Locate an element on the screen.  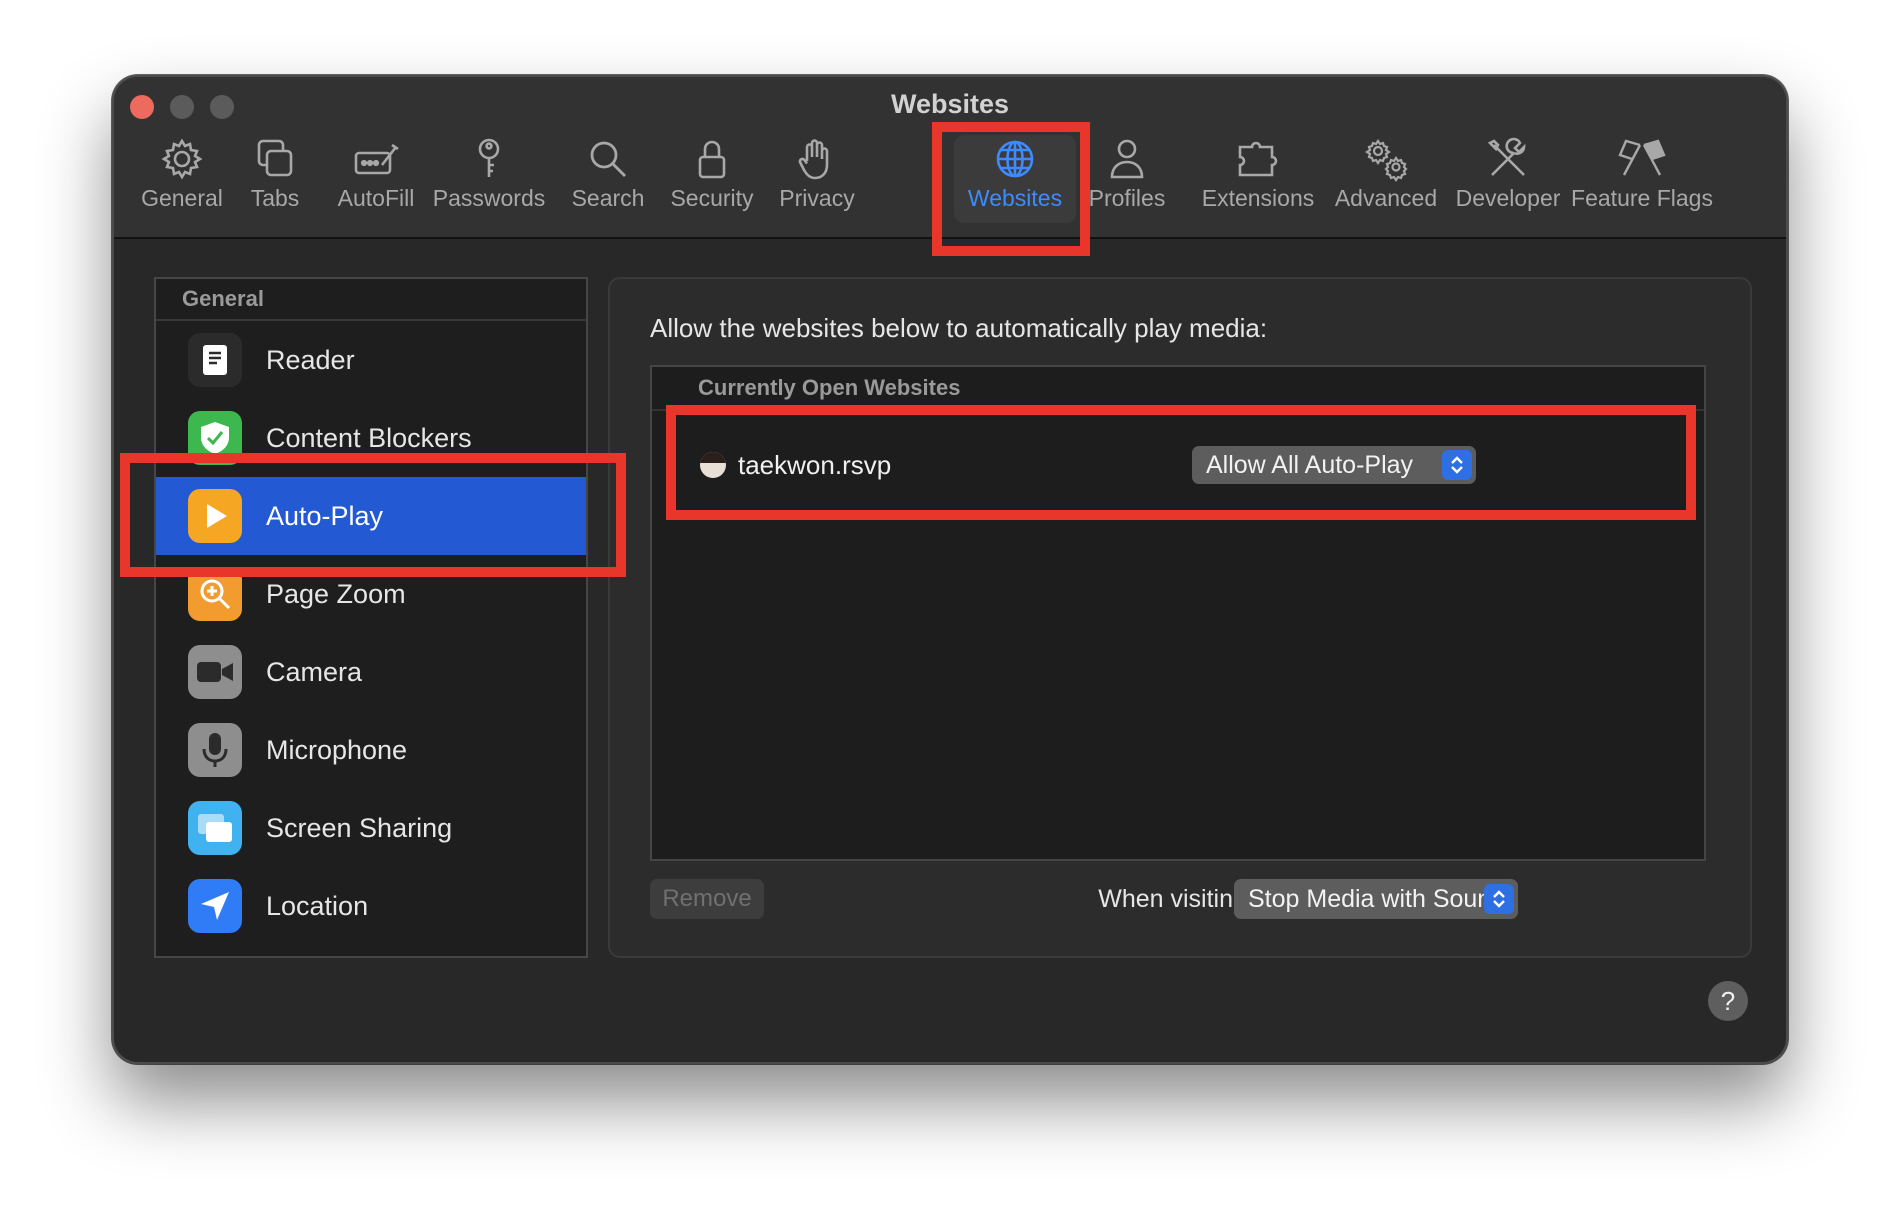
highlight-auto-play-item is located at coordinates (373, 515).